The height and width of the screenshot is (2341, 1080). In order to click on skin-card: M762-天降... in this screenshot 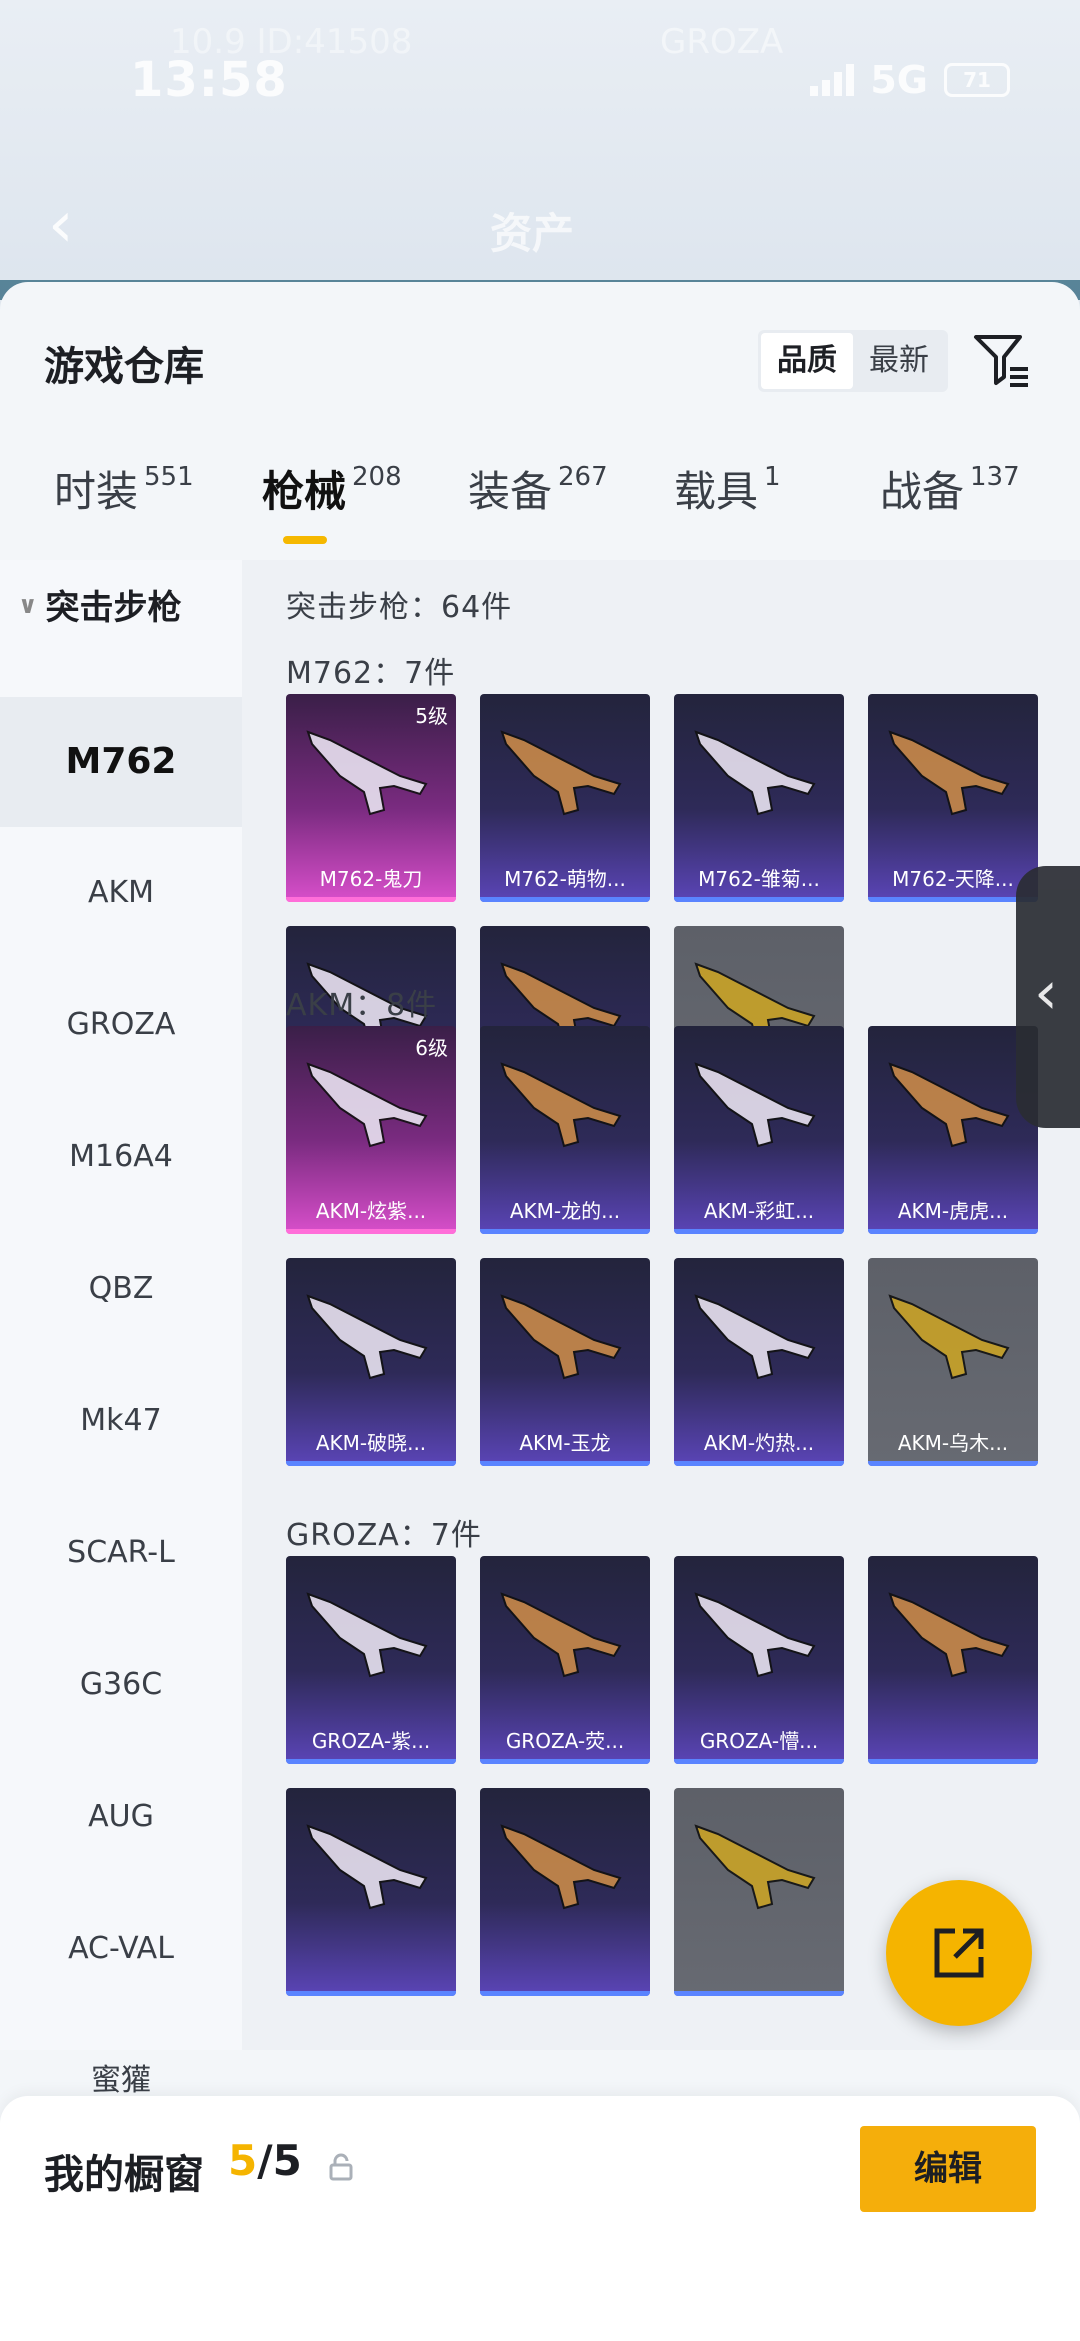, I will do `click(953, 798)`.